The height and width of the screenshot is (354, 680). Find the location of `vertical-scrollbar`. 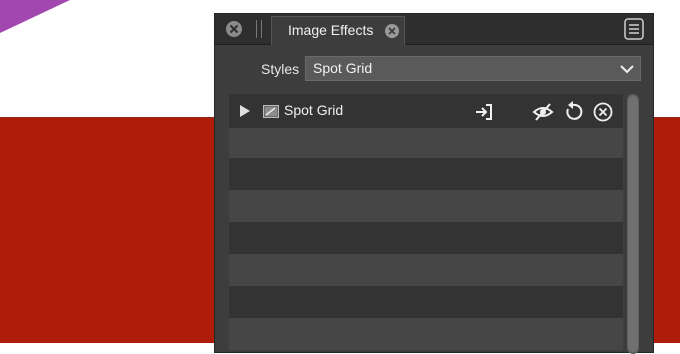

vertical-scrollbar is located at coordinates (633, 224).